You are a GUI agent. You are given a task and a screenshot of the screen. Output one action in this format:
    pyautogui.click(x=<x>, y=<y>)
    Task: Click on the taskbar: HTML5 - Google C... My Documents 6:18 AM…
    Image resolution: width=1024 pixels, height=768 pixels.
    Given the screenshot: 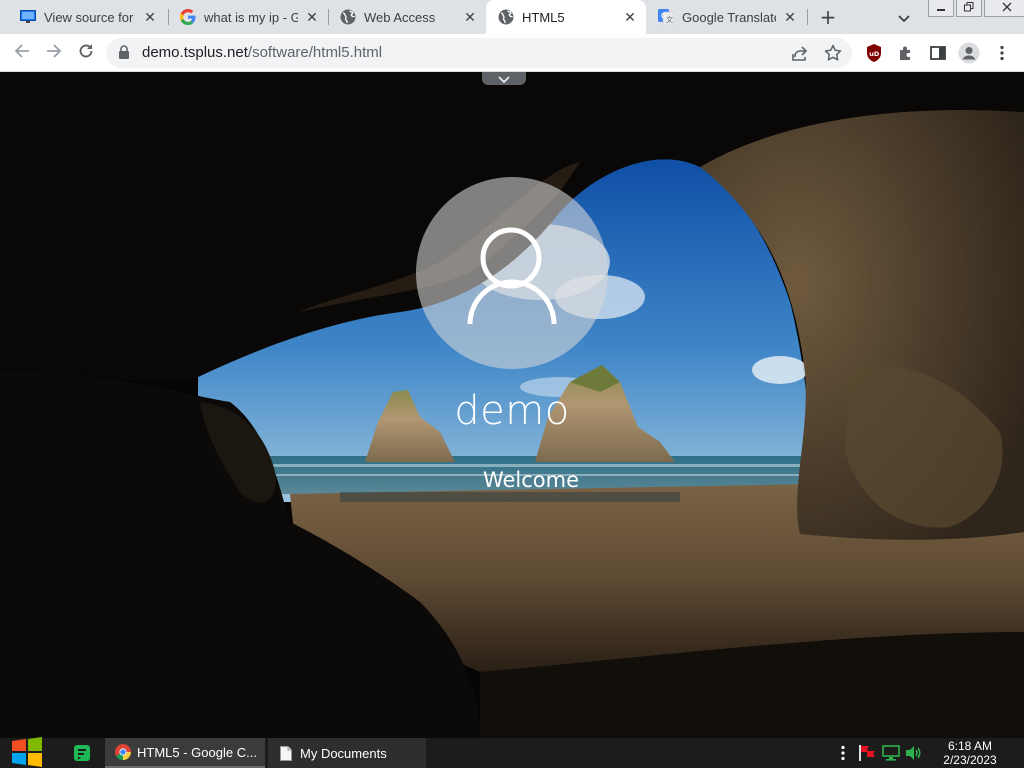 What is the action you would take?
    pyautogui.click(x=512, y=752)
    